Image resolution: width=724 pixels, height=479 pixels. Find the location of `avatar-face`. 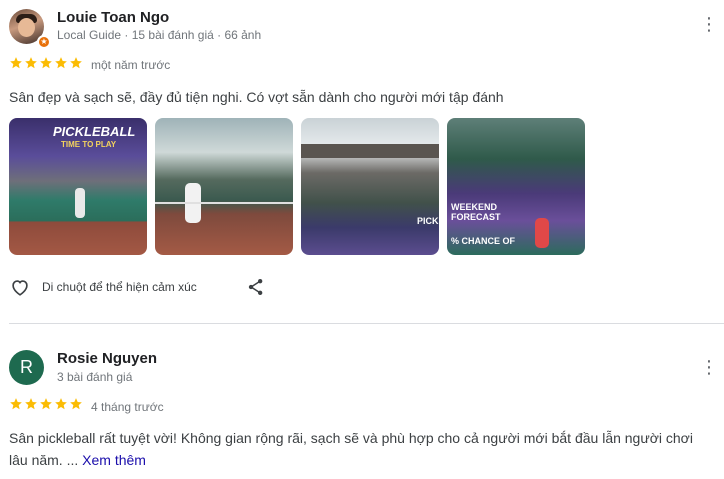

avatar-face is located at coordinates (26, 27).